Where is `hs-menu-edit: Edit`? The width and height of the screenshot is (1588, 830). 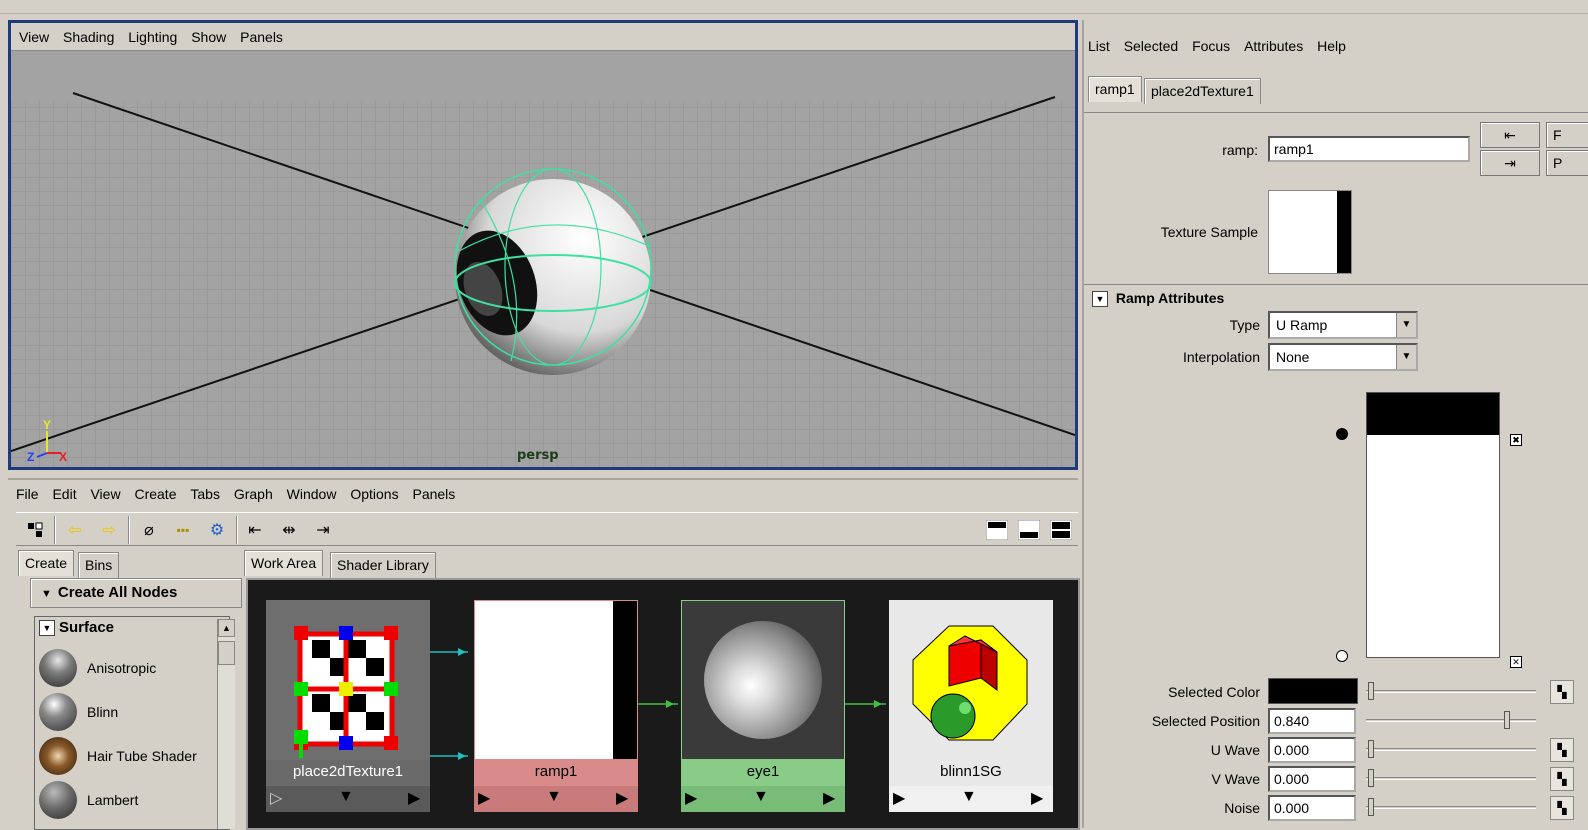 hs-menu-edit: Edit is located at coordinates (64, 494).